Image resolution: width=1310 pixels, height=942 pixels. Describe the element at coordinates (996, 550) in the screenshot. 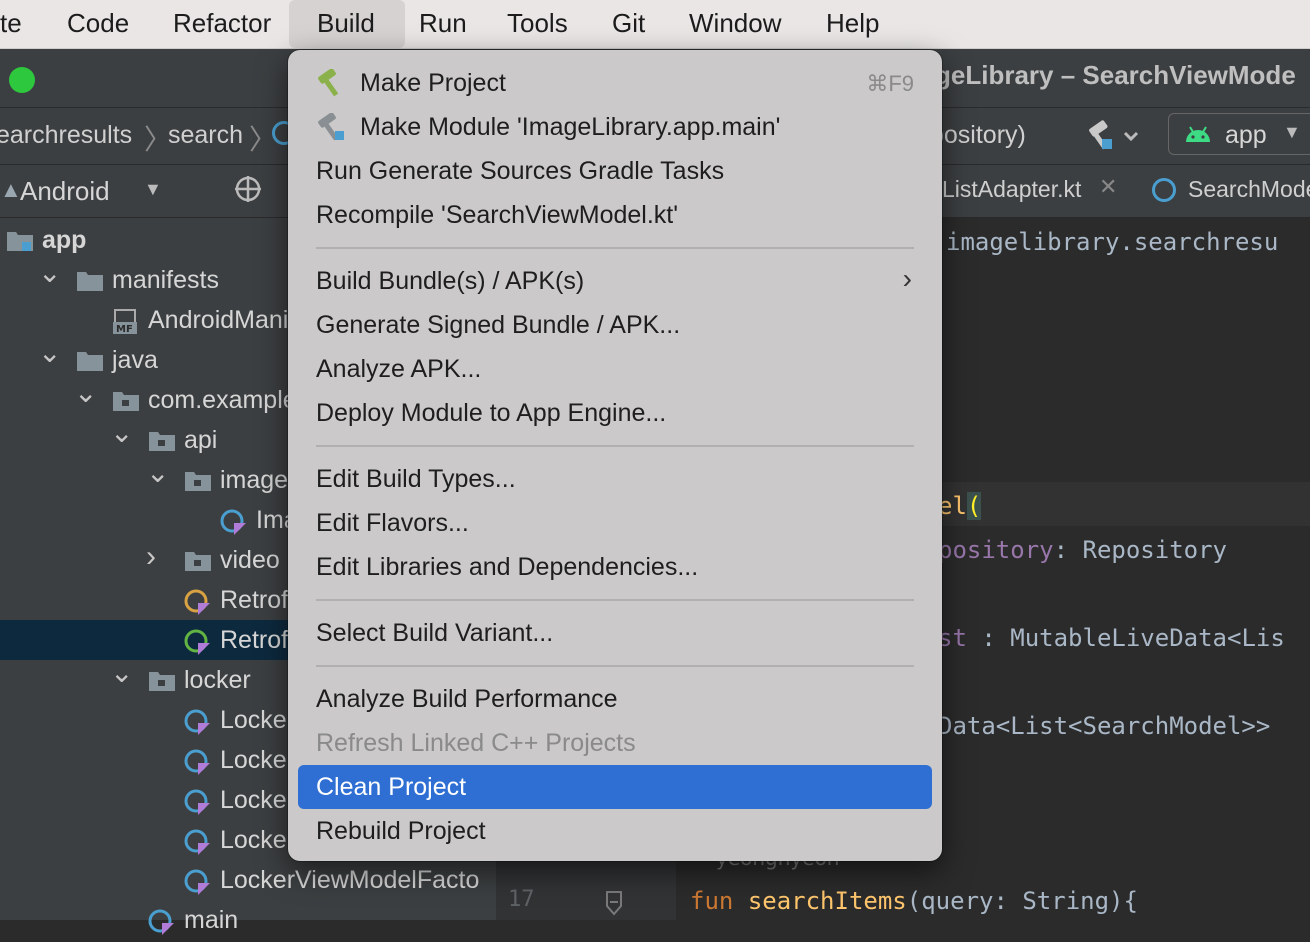

I see `param-name-fragment: pository` at that location.